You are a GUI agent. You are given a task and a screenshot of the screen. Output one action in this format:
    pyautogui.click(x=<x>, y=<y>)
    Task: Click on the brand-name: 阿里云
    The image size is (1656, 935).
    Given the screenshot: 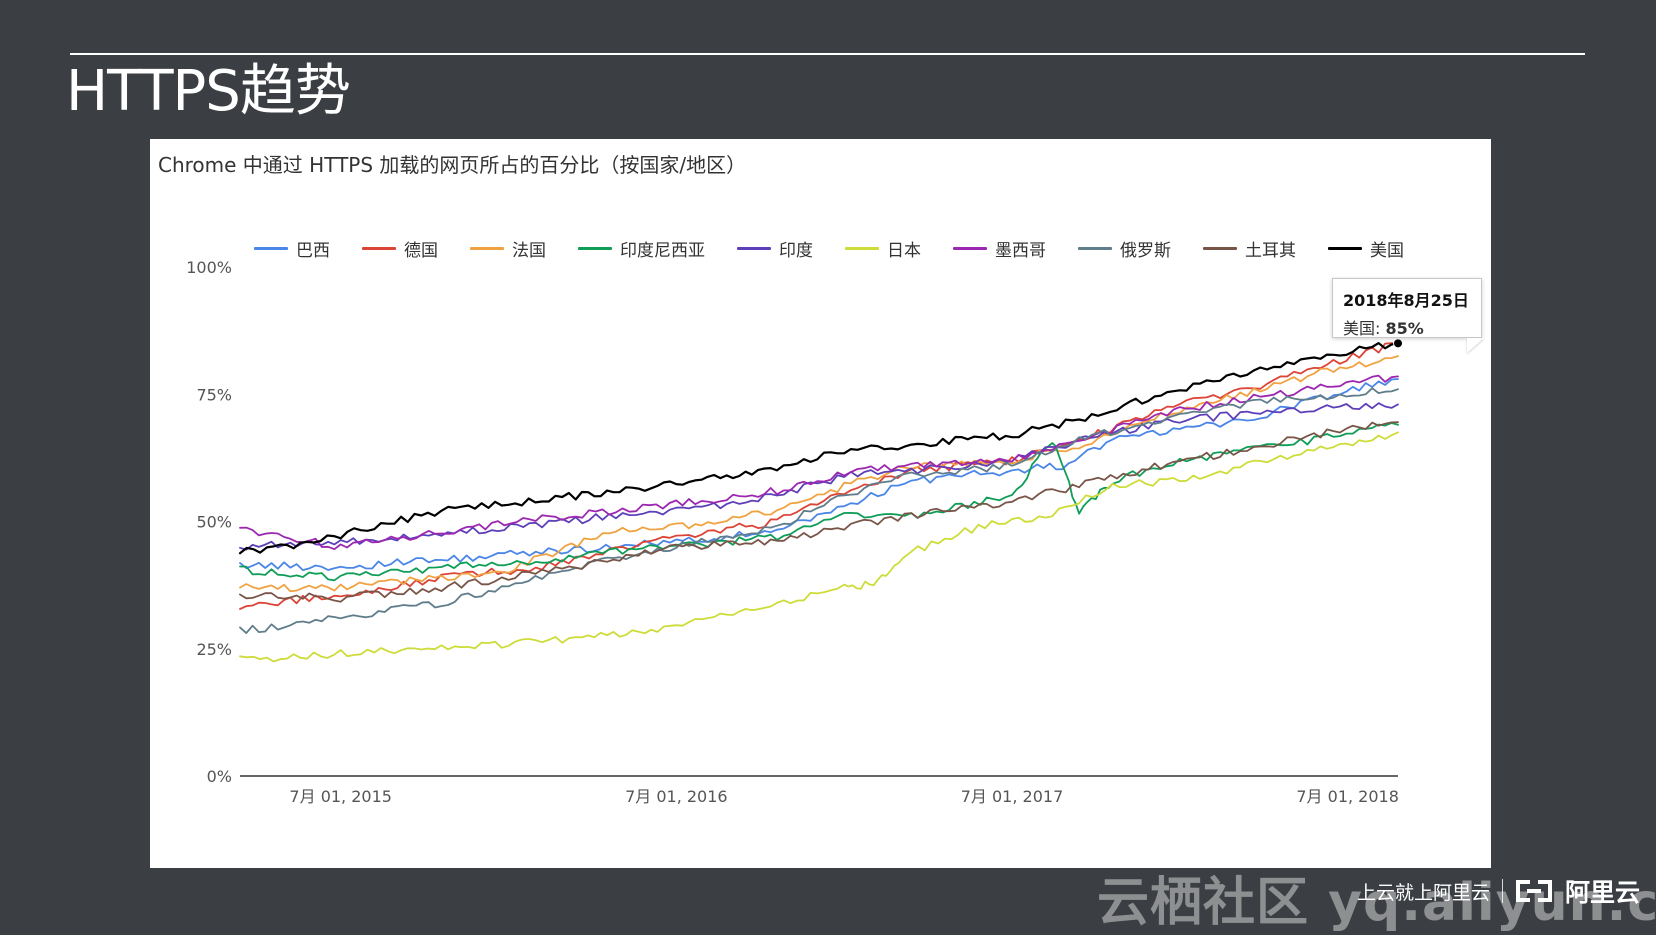 What is the action you would take?
    pyautogui.click(x=1603, y=892)
    